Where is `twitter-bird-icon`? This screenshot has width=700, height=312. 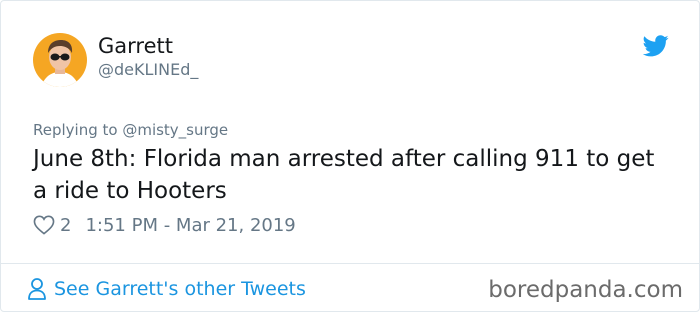 twitter-bird-icon is located at coordinates (655, 46).